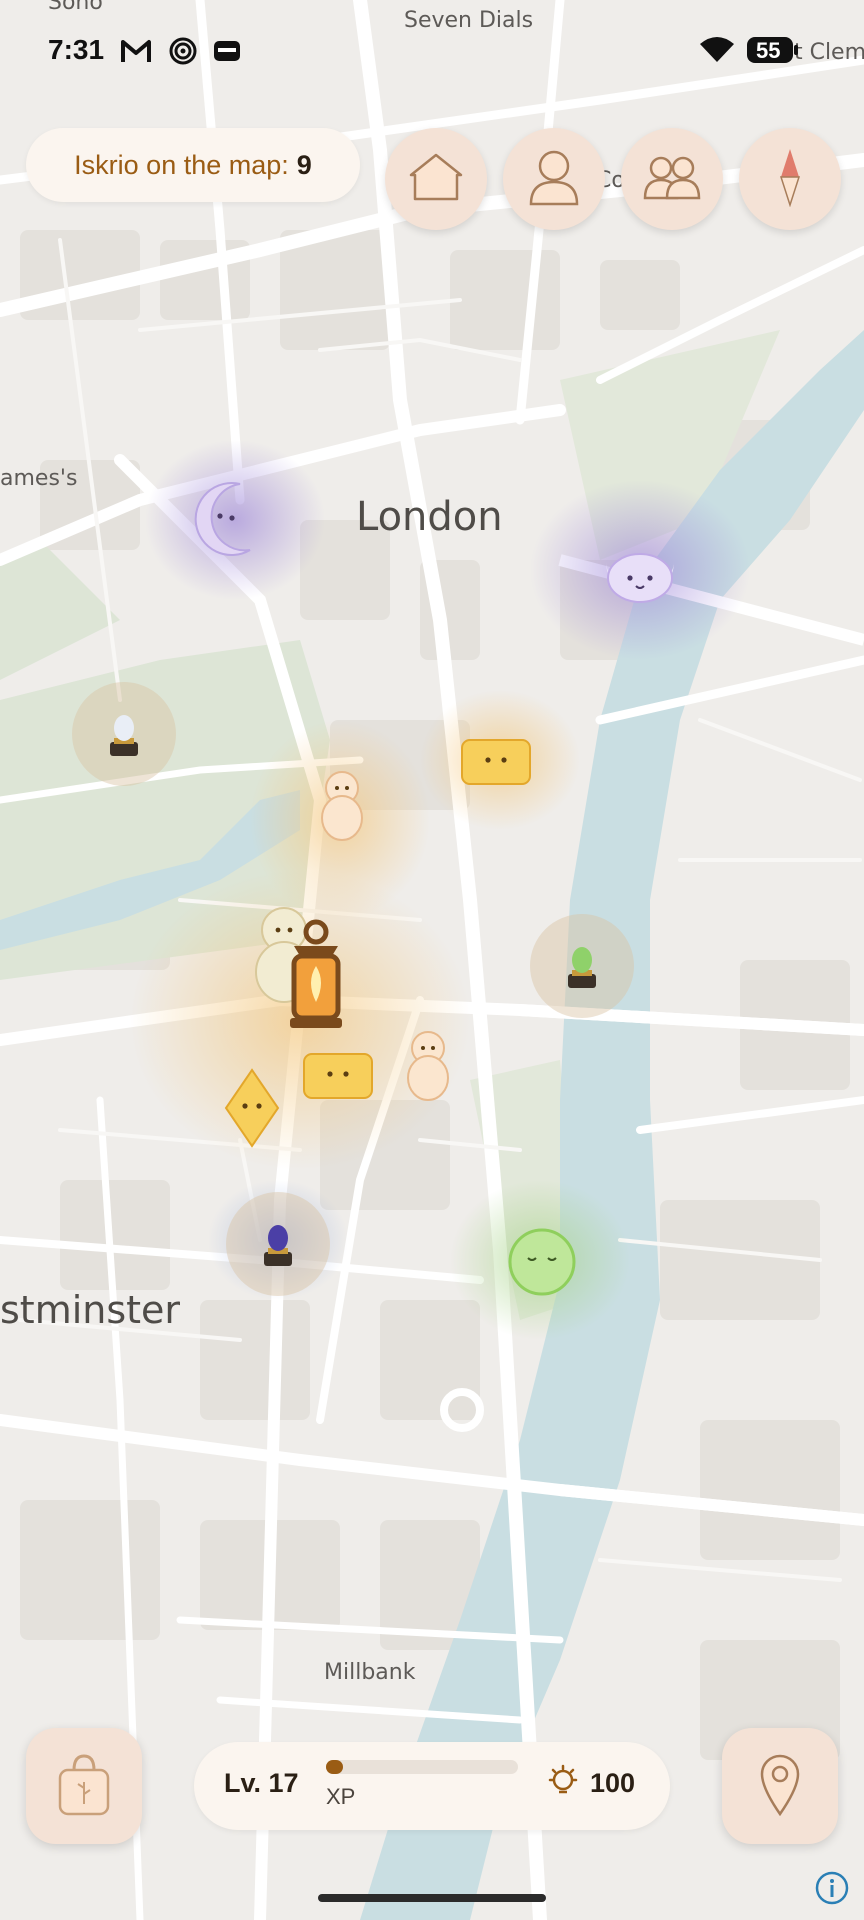  Describe the element at coordinates (304, 164) in the screenshot. I see `iskrio-count-value: 9` at that location.